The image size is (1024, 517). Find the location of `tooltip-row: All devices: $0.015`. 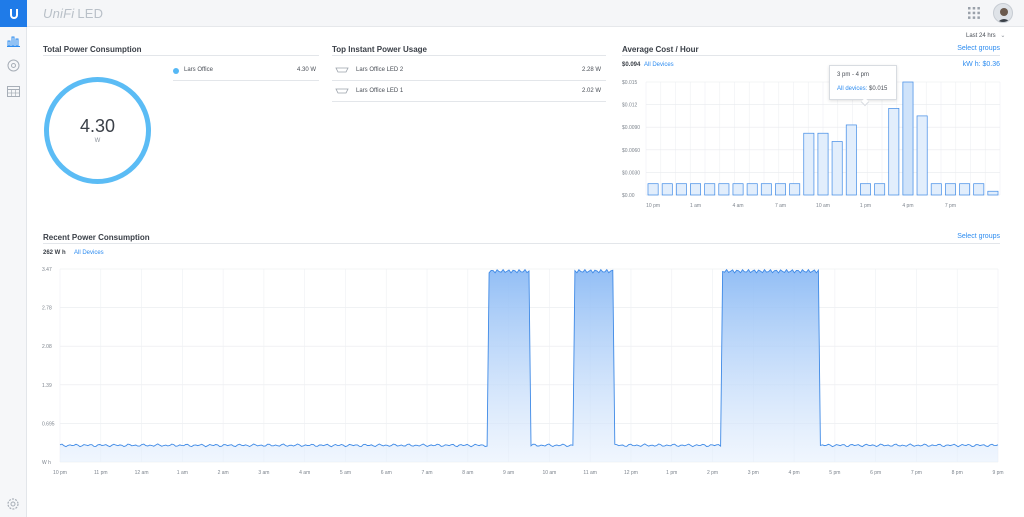

tooltip-row: All devices: $0.015 is located at coordinates (862, 89).